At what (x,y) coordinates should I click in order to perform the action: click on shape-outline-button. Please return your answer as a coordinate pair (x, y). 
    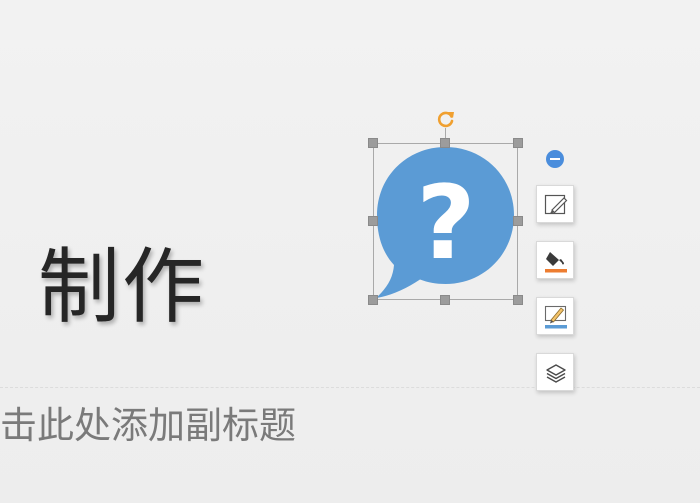
    Looking at the image, I should click on (555, 316).